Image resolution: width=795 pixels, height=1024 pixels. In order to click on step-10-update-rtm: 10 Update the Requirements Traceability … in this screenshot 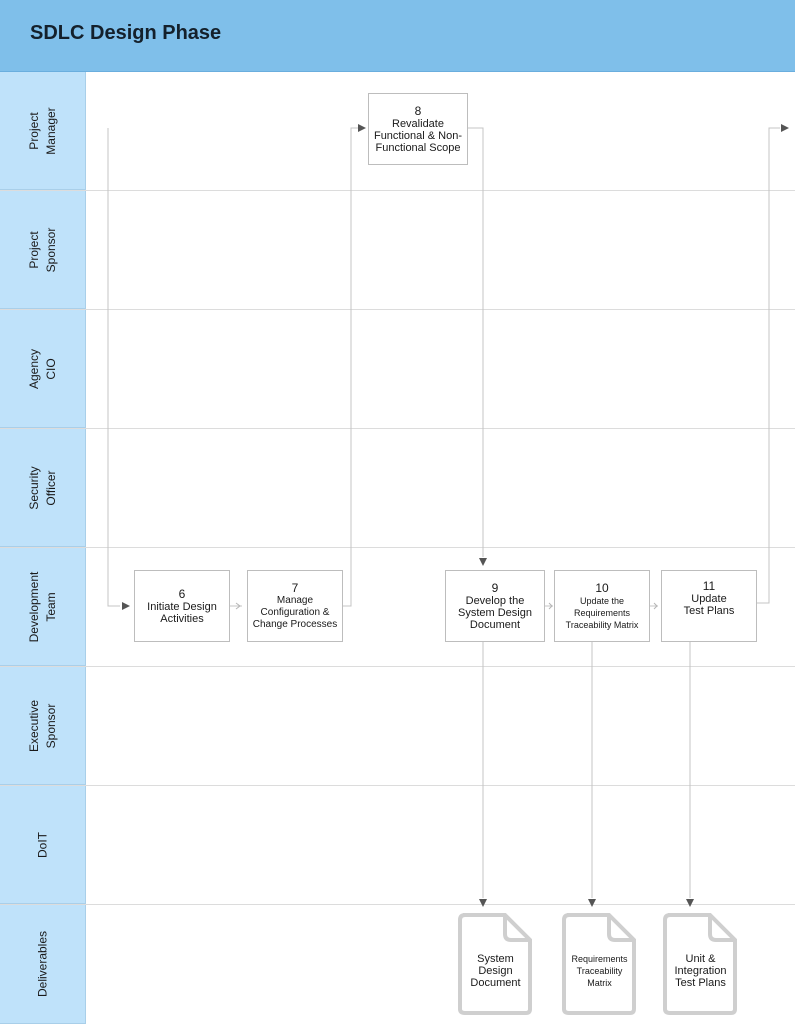, I will do `click(602, 606)`.